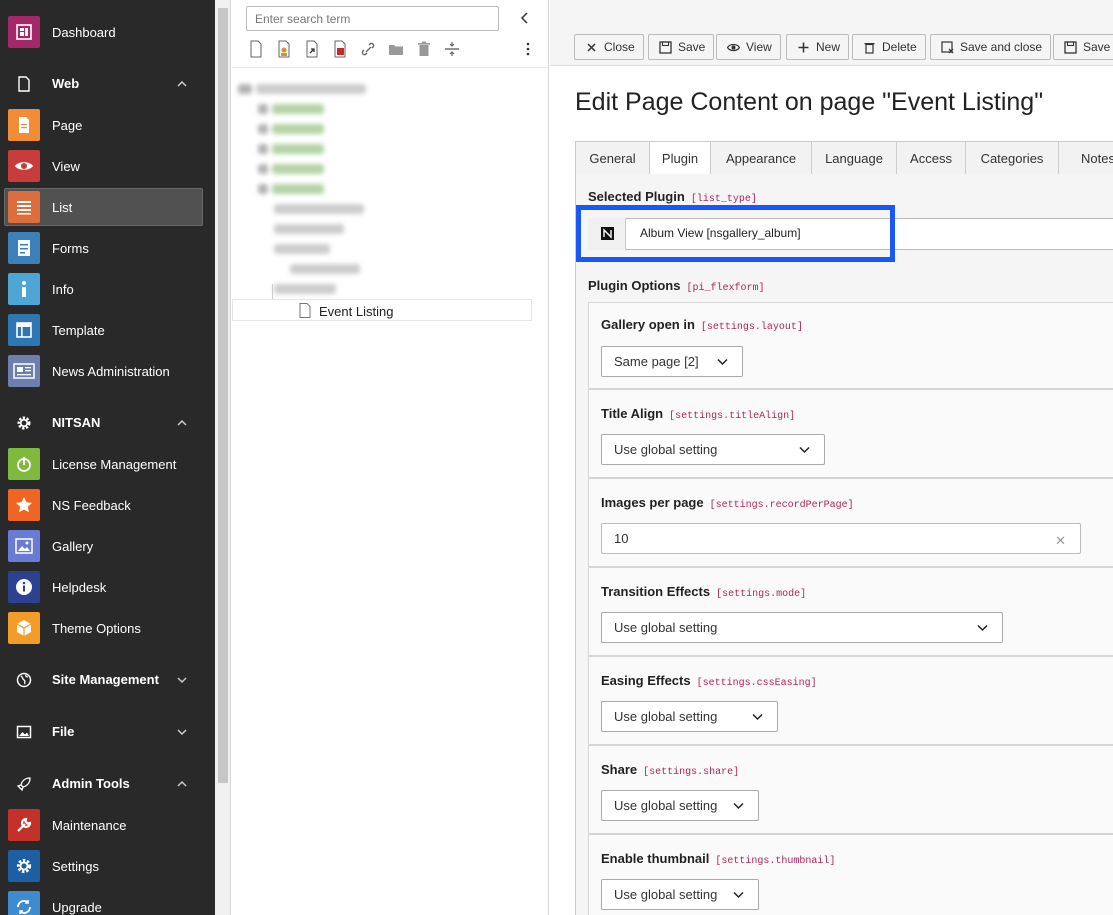  I want to click on globe-icon, so click(24, 680).